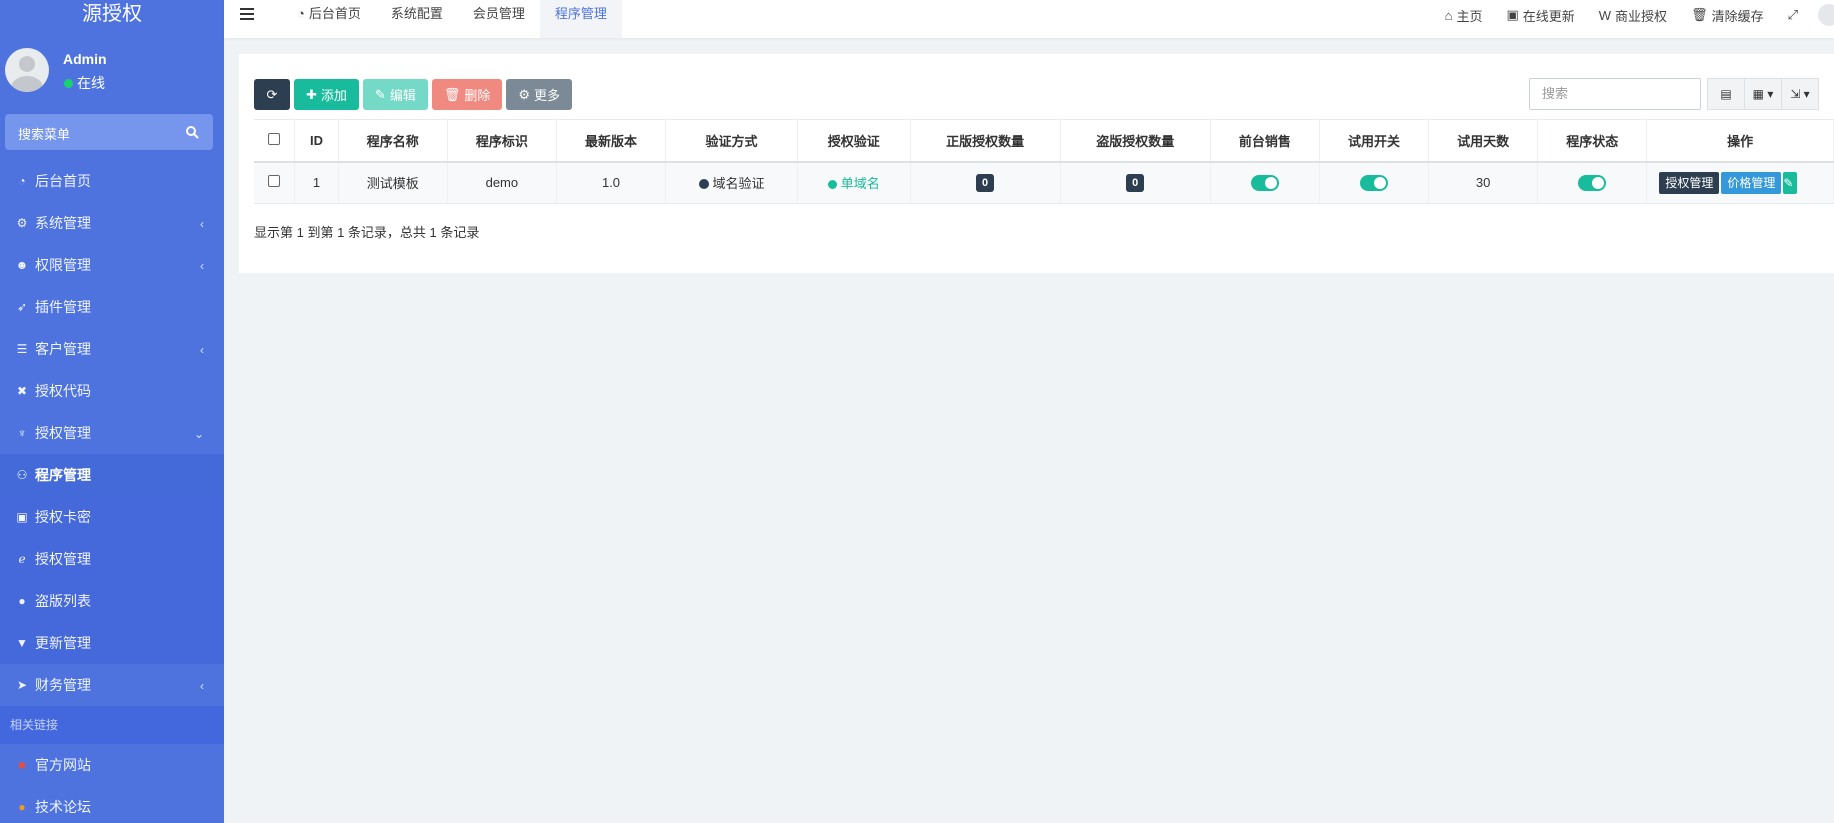  I want to click on online-update-link: ▣ 在线更新, so click(1540, 15).